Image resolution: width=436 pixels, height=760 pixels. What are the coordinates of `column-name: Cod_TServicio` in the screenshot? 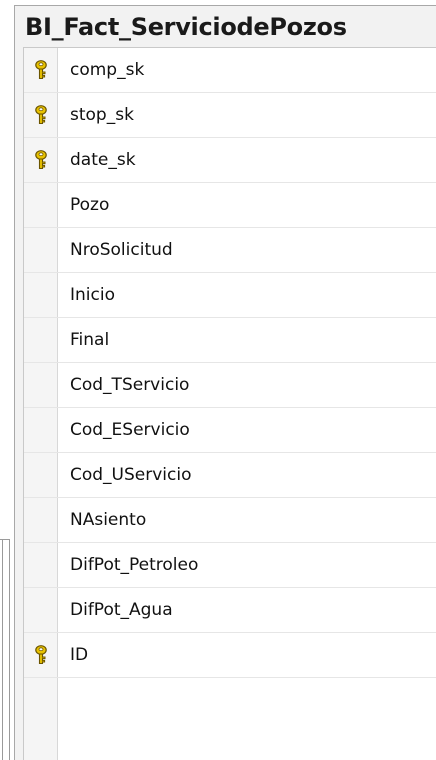 It's located at (130, 385).